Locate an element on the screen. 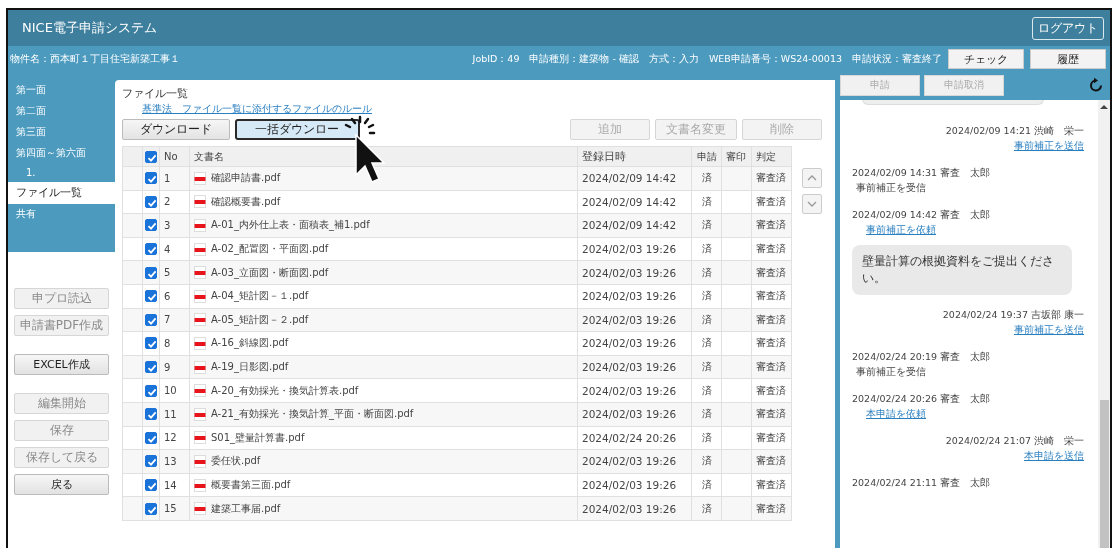 The height and width of the screenshot is (548, 1114). column-header: 登録日時 is located at coordinates (634, 156).